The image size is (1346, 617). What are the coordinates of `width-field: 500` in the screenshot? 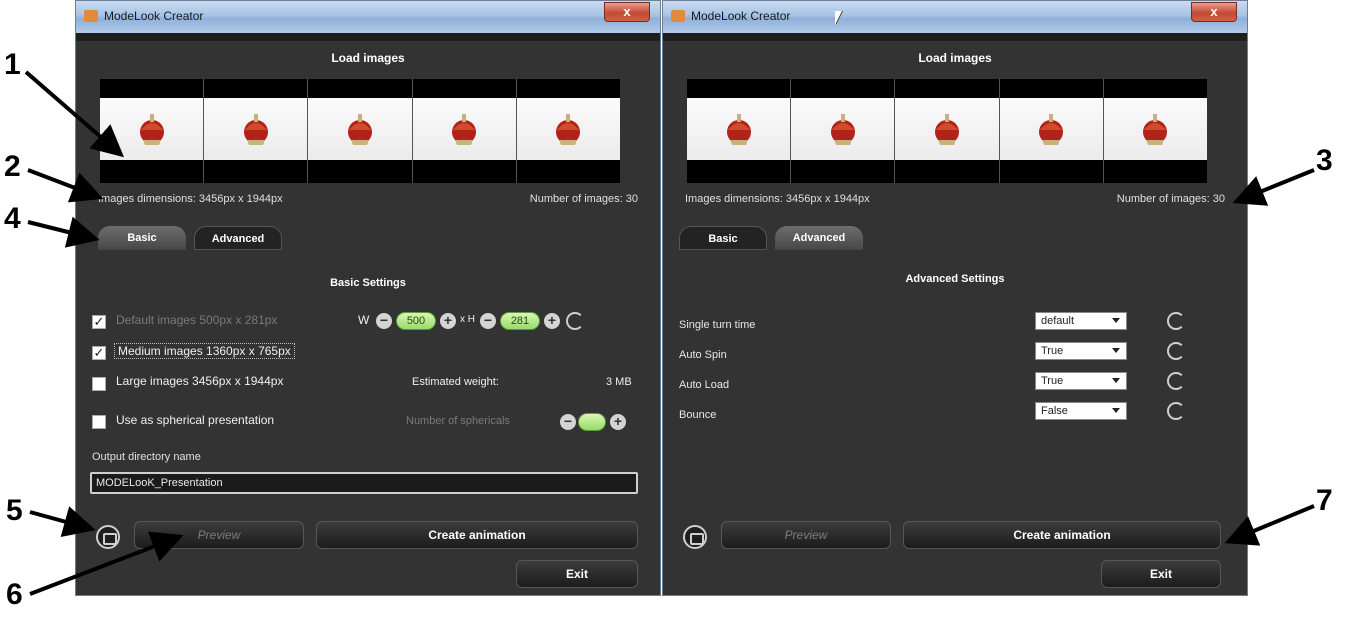 It's located at (416, 321).